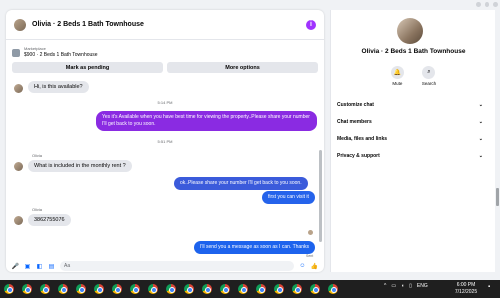  What do you see at coordinates (288, 197) in the screenshot?
I see `outgoing-message: first you can visit it` at bounding box center [288, 197].